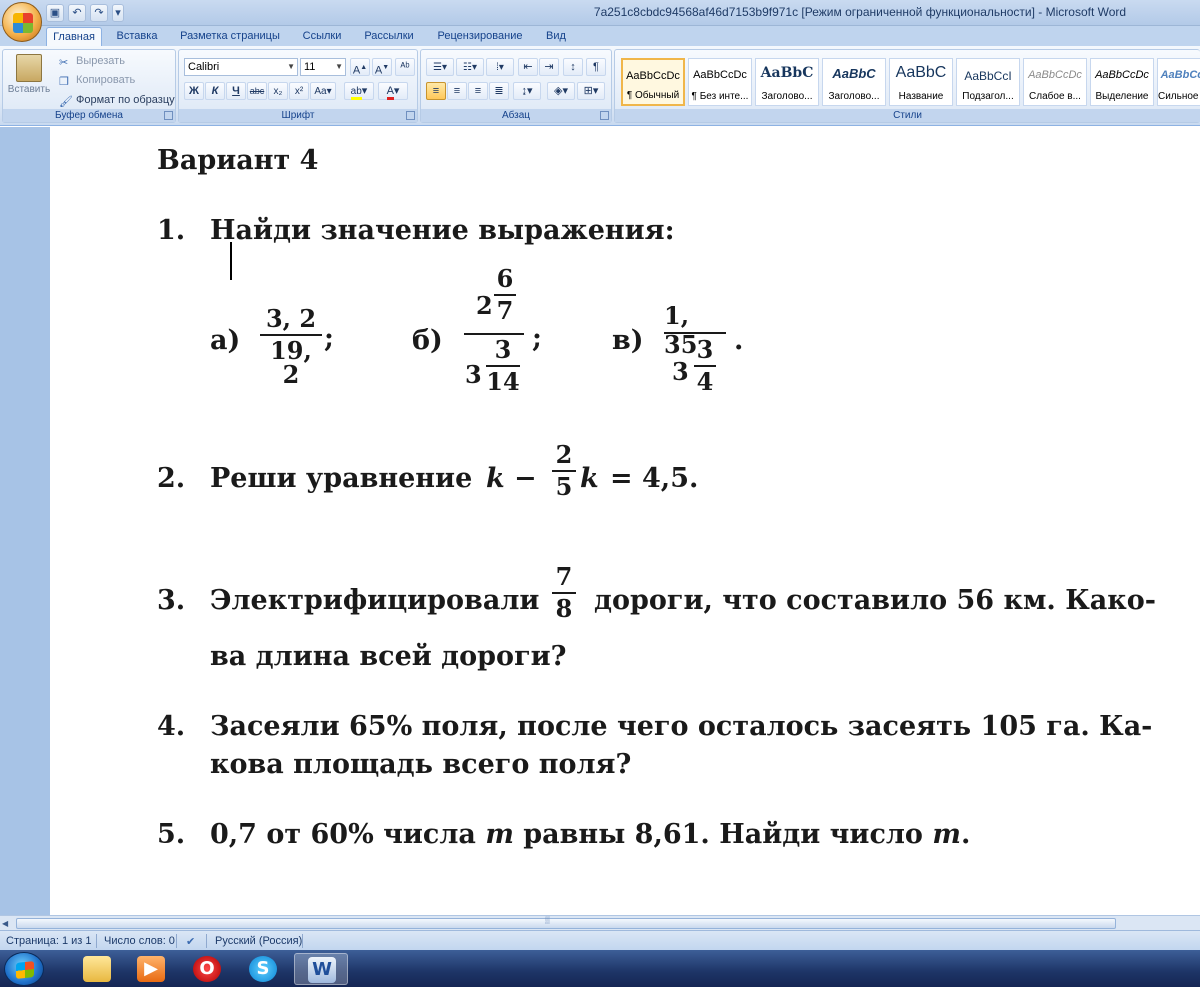 Image resolution: width=1200 pixels, height=987 pixels. Describe the element at coordinates (528, 67) in the screenshot. I see `decrease-indent-icon: ⇤` at that location.